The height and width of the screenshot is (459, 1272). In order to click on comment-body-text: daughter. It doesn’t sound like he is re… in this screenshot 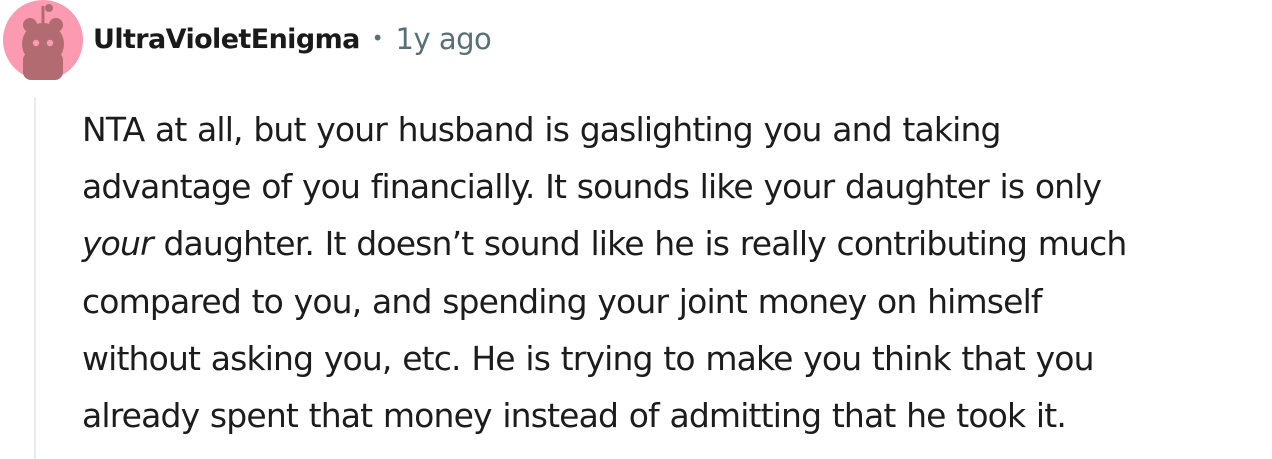, I will do `click(639, 244)`.